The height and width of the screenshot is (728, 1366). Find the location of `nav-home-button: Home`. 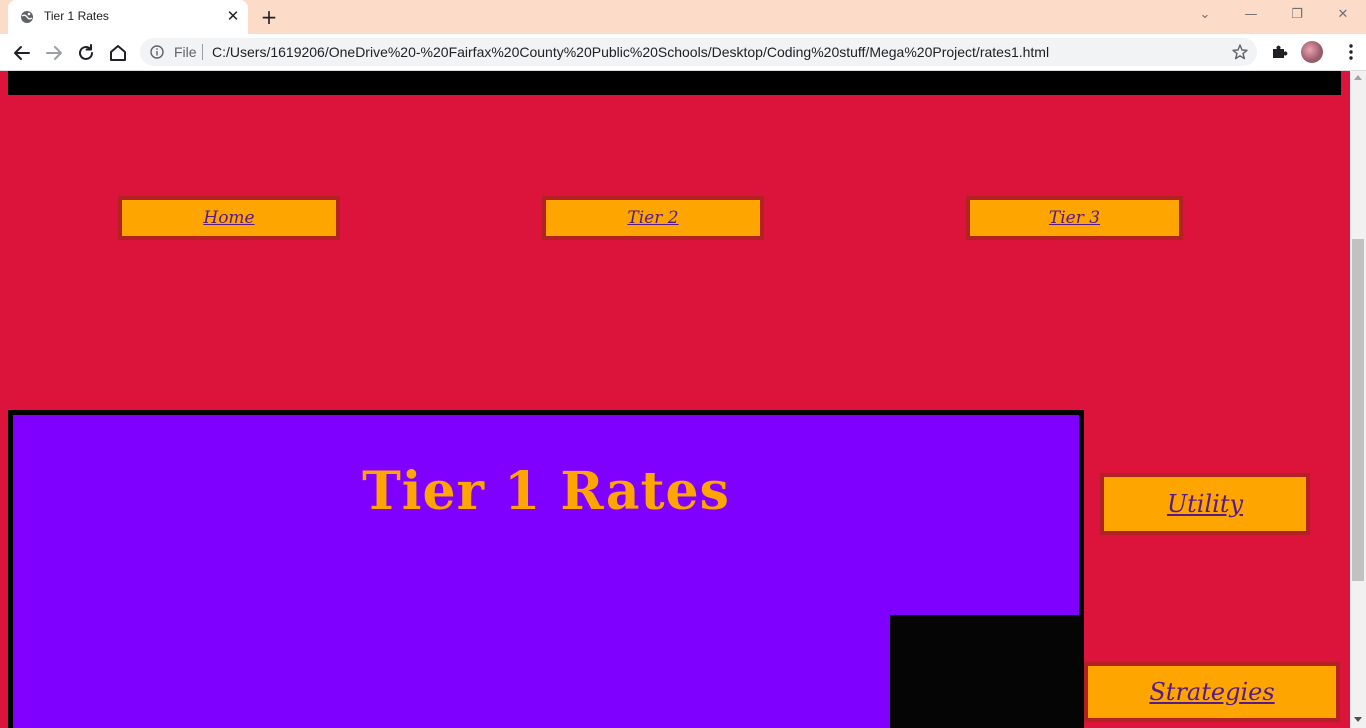

nav-home-button: Home is located at coordinates (229, 218).